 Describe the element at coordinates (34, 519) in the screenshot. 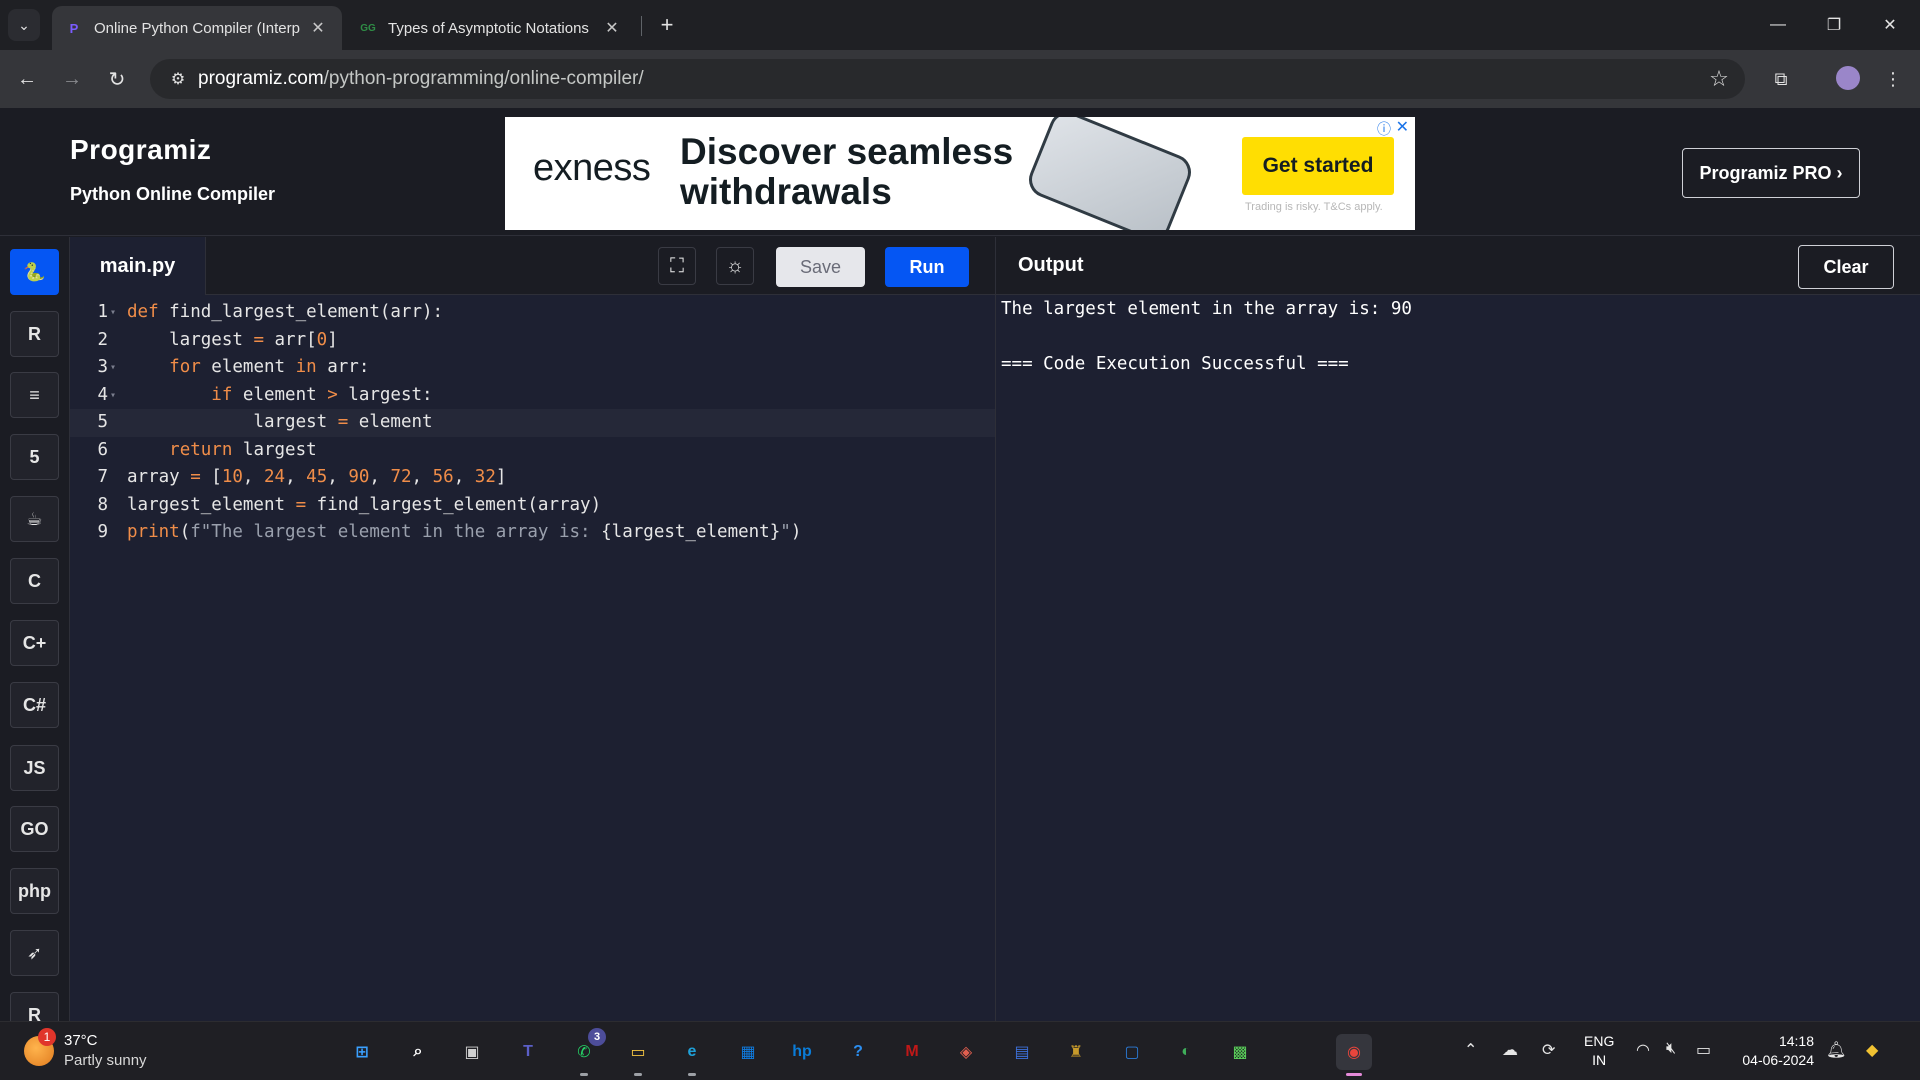

I see `language-java-button: ☕` at that location.